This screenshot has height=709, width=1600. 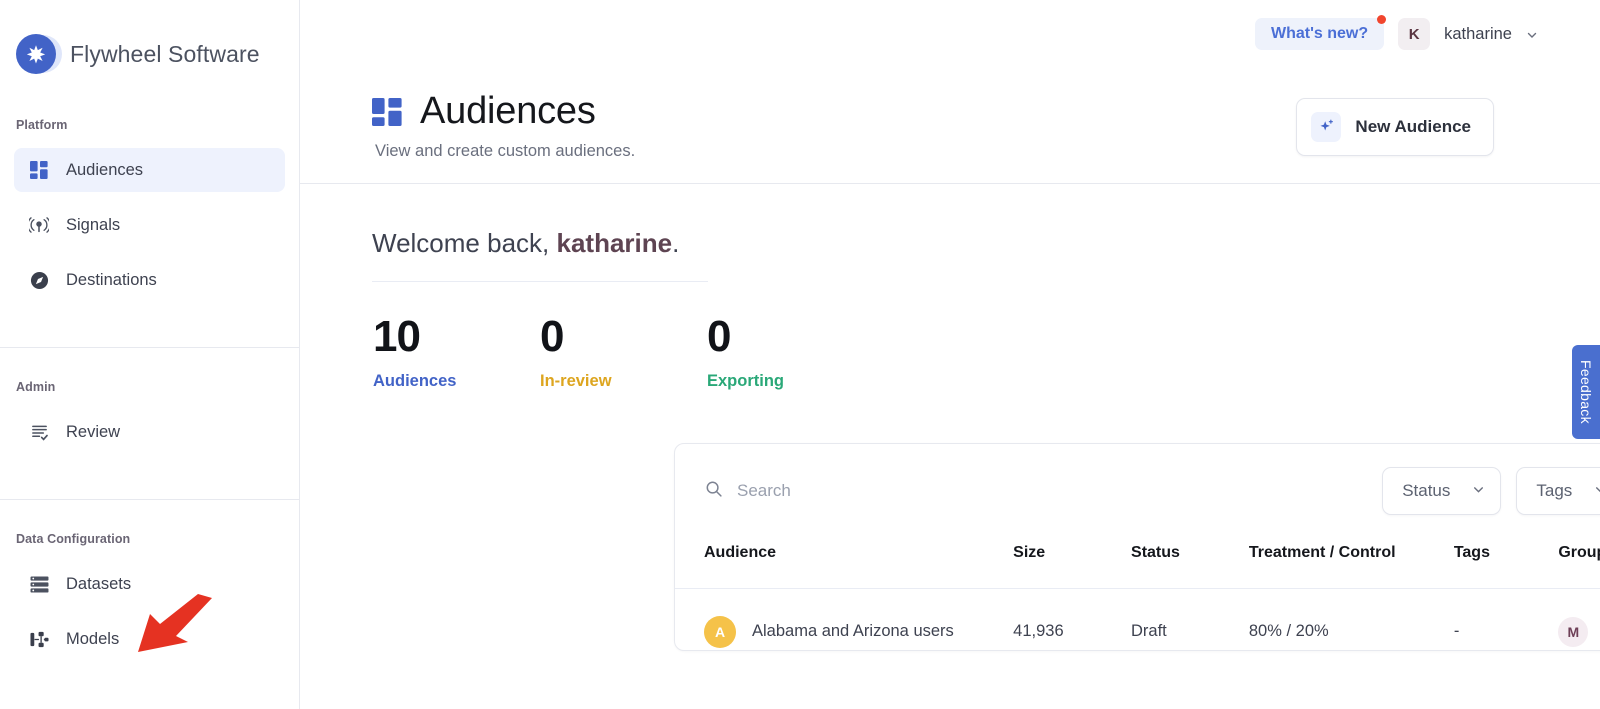 I want to click on column-header-treatment-control: Treatment / Control, so click(x=1351, y=563).